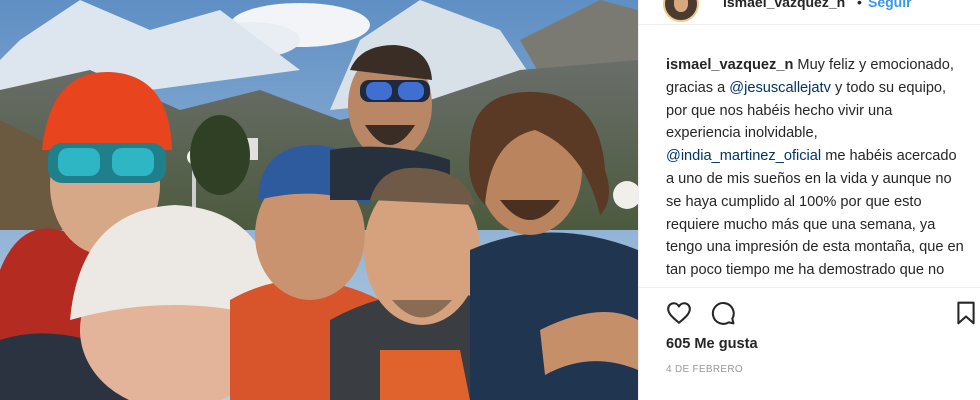 The image size is (980, 400). What do you see at coordinates (679, 313) in the screenshot?
I see `heart-outline-icon` at bounding box center [679, 313].